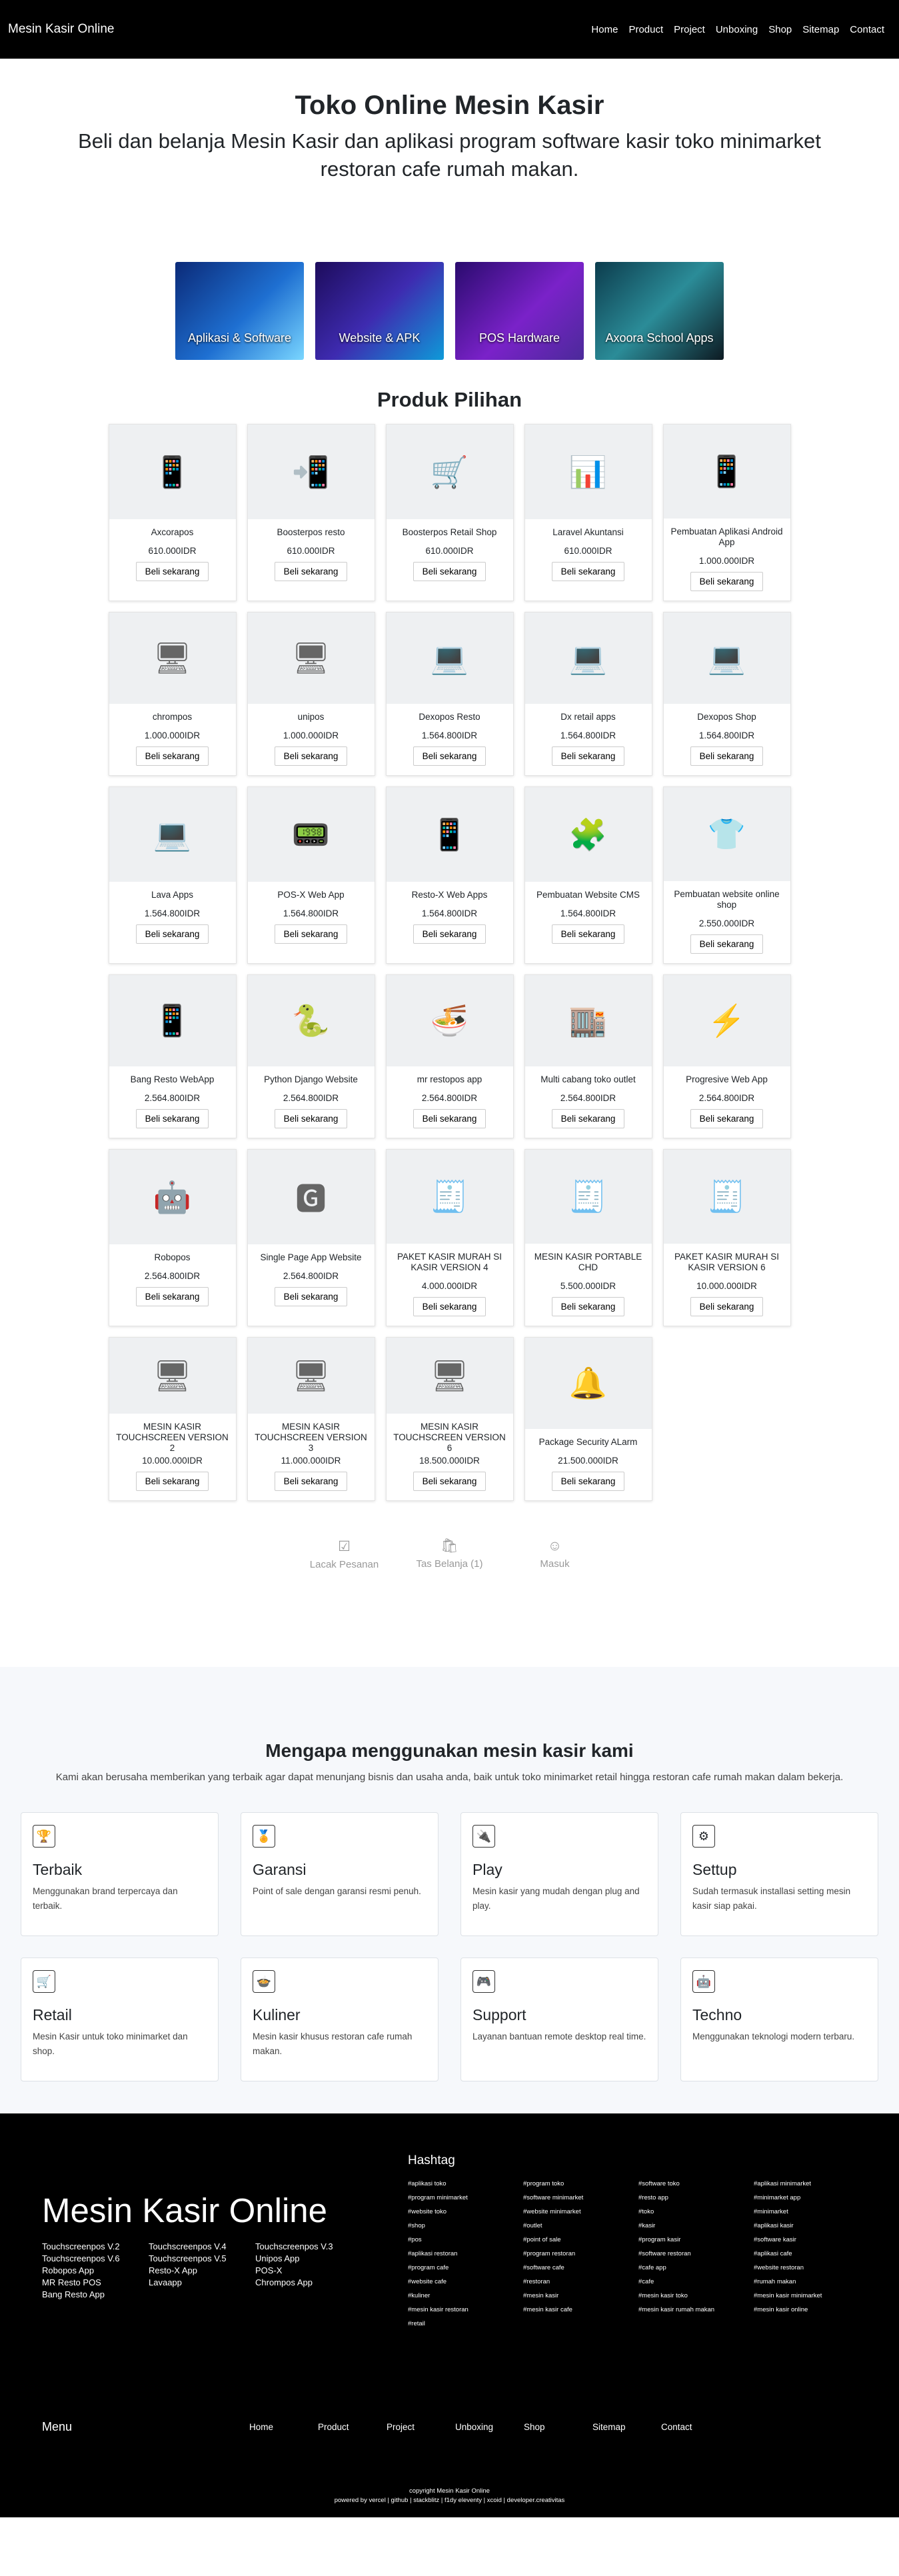 This screenshot has width=899, height=2576. Describe the element at coordinates (581, 2211) in the screenshot. I see `hashtag-link: #website minimarket` at that location.